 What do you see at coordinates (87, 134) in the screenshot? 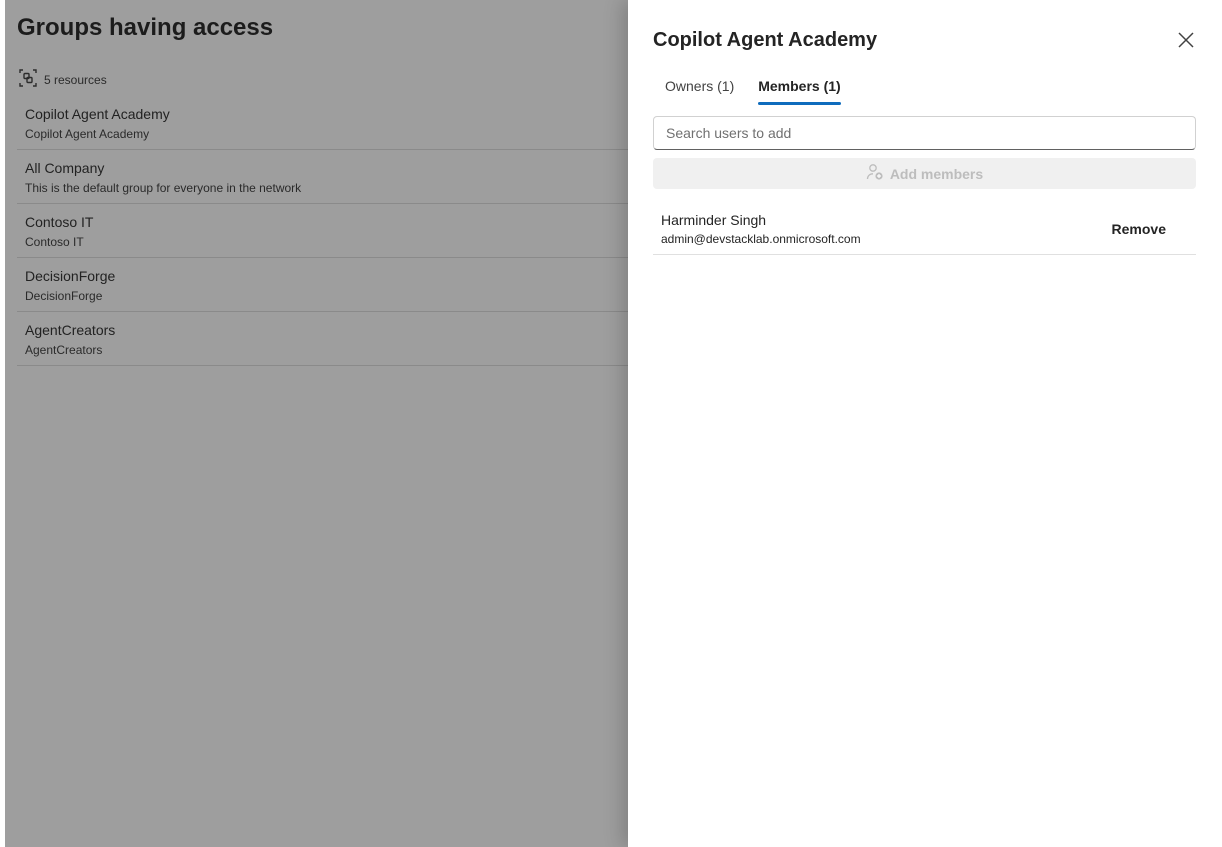
I see `resource-description: Copilot Agent Academy` at bounding box center [87, 134].